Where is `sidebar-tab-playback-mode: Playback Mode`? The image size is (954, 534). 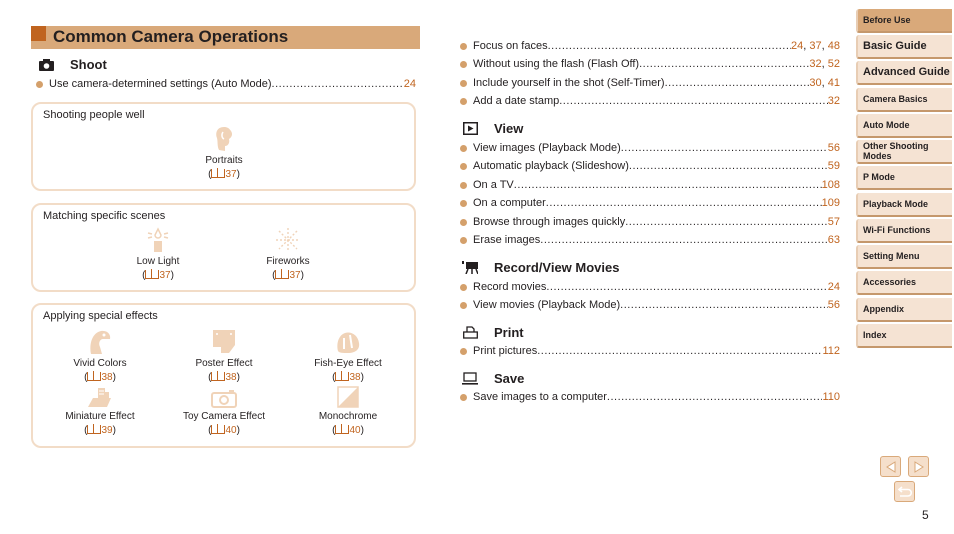
sidebar-tab-playback-mode: Playback Mode is located at coordinates (904, 205).